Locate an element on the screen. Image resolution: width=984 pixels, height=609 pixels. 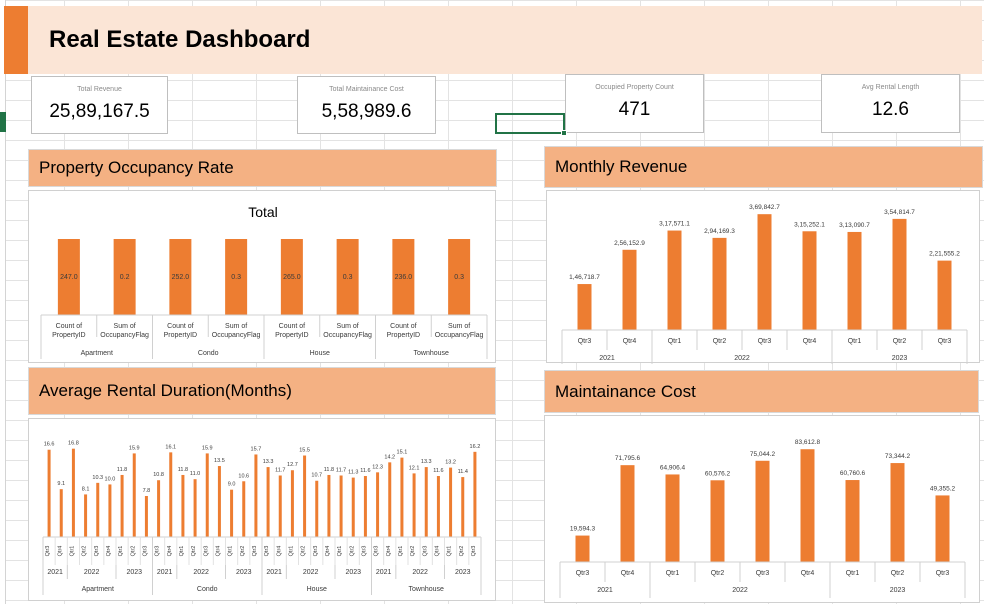
data-label: 11.4 is located at coordinates (463, 472).